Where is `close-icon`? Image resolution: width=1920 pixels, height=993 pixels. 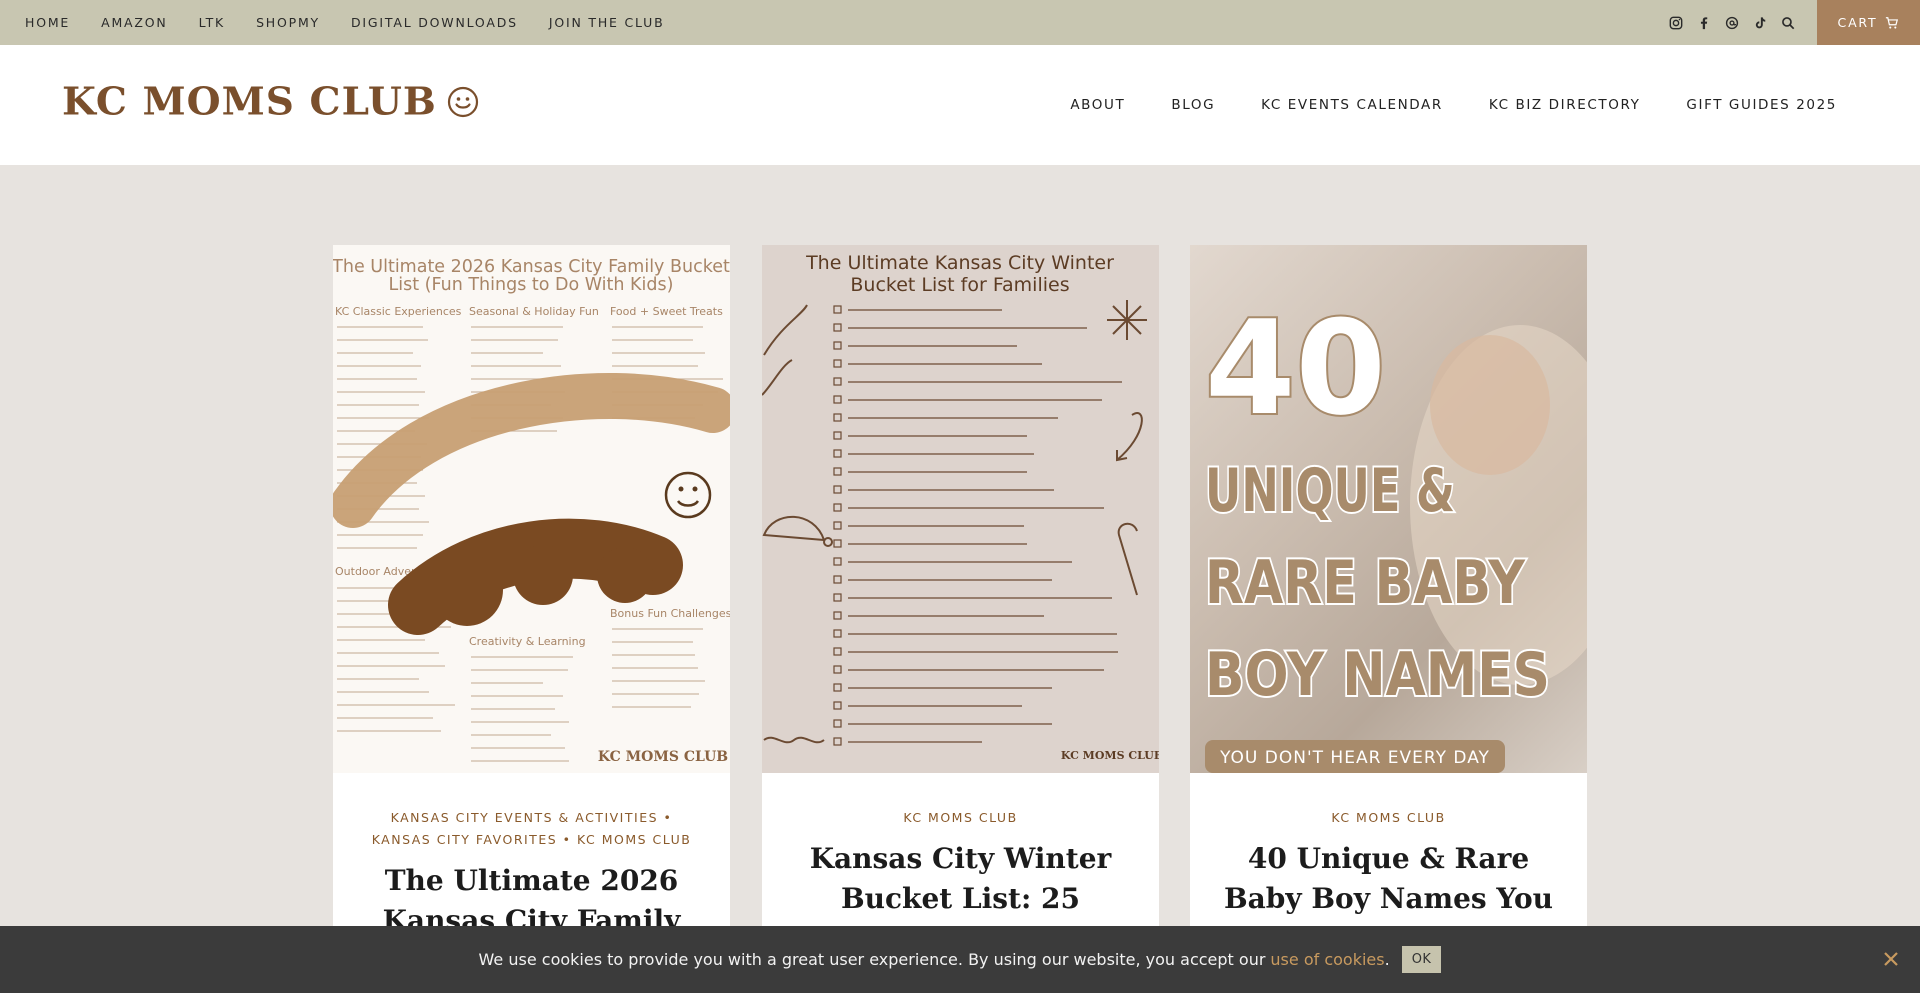
close-icon is located at coordinates (1891, 959).